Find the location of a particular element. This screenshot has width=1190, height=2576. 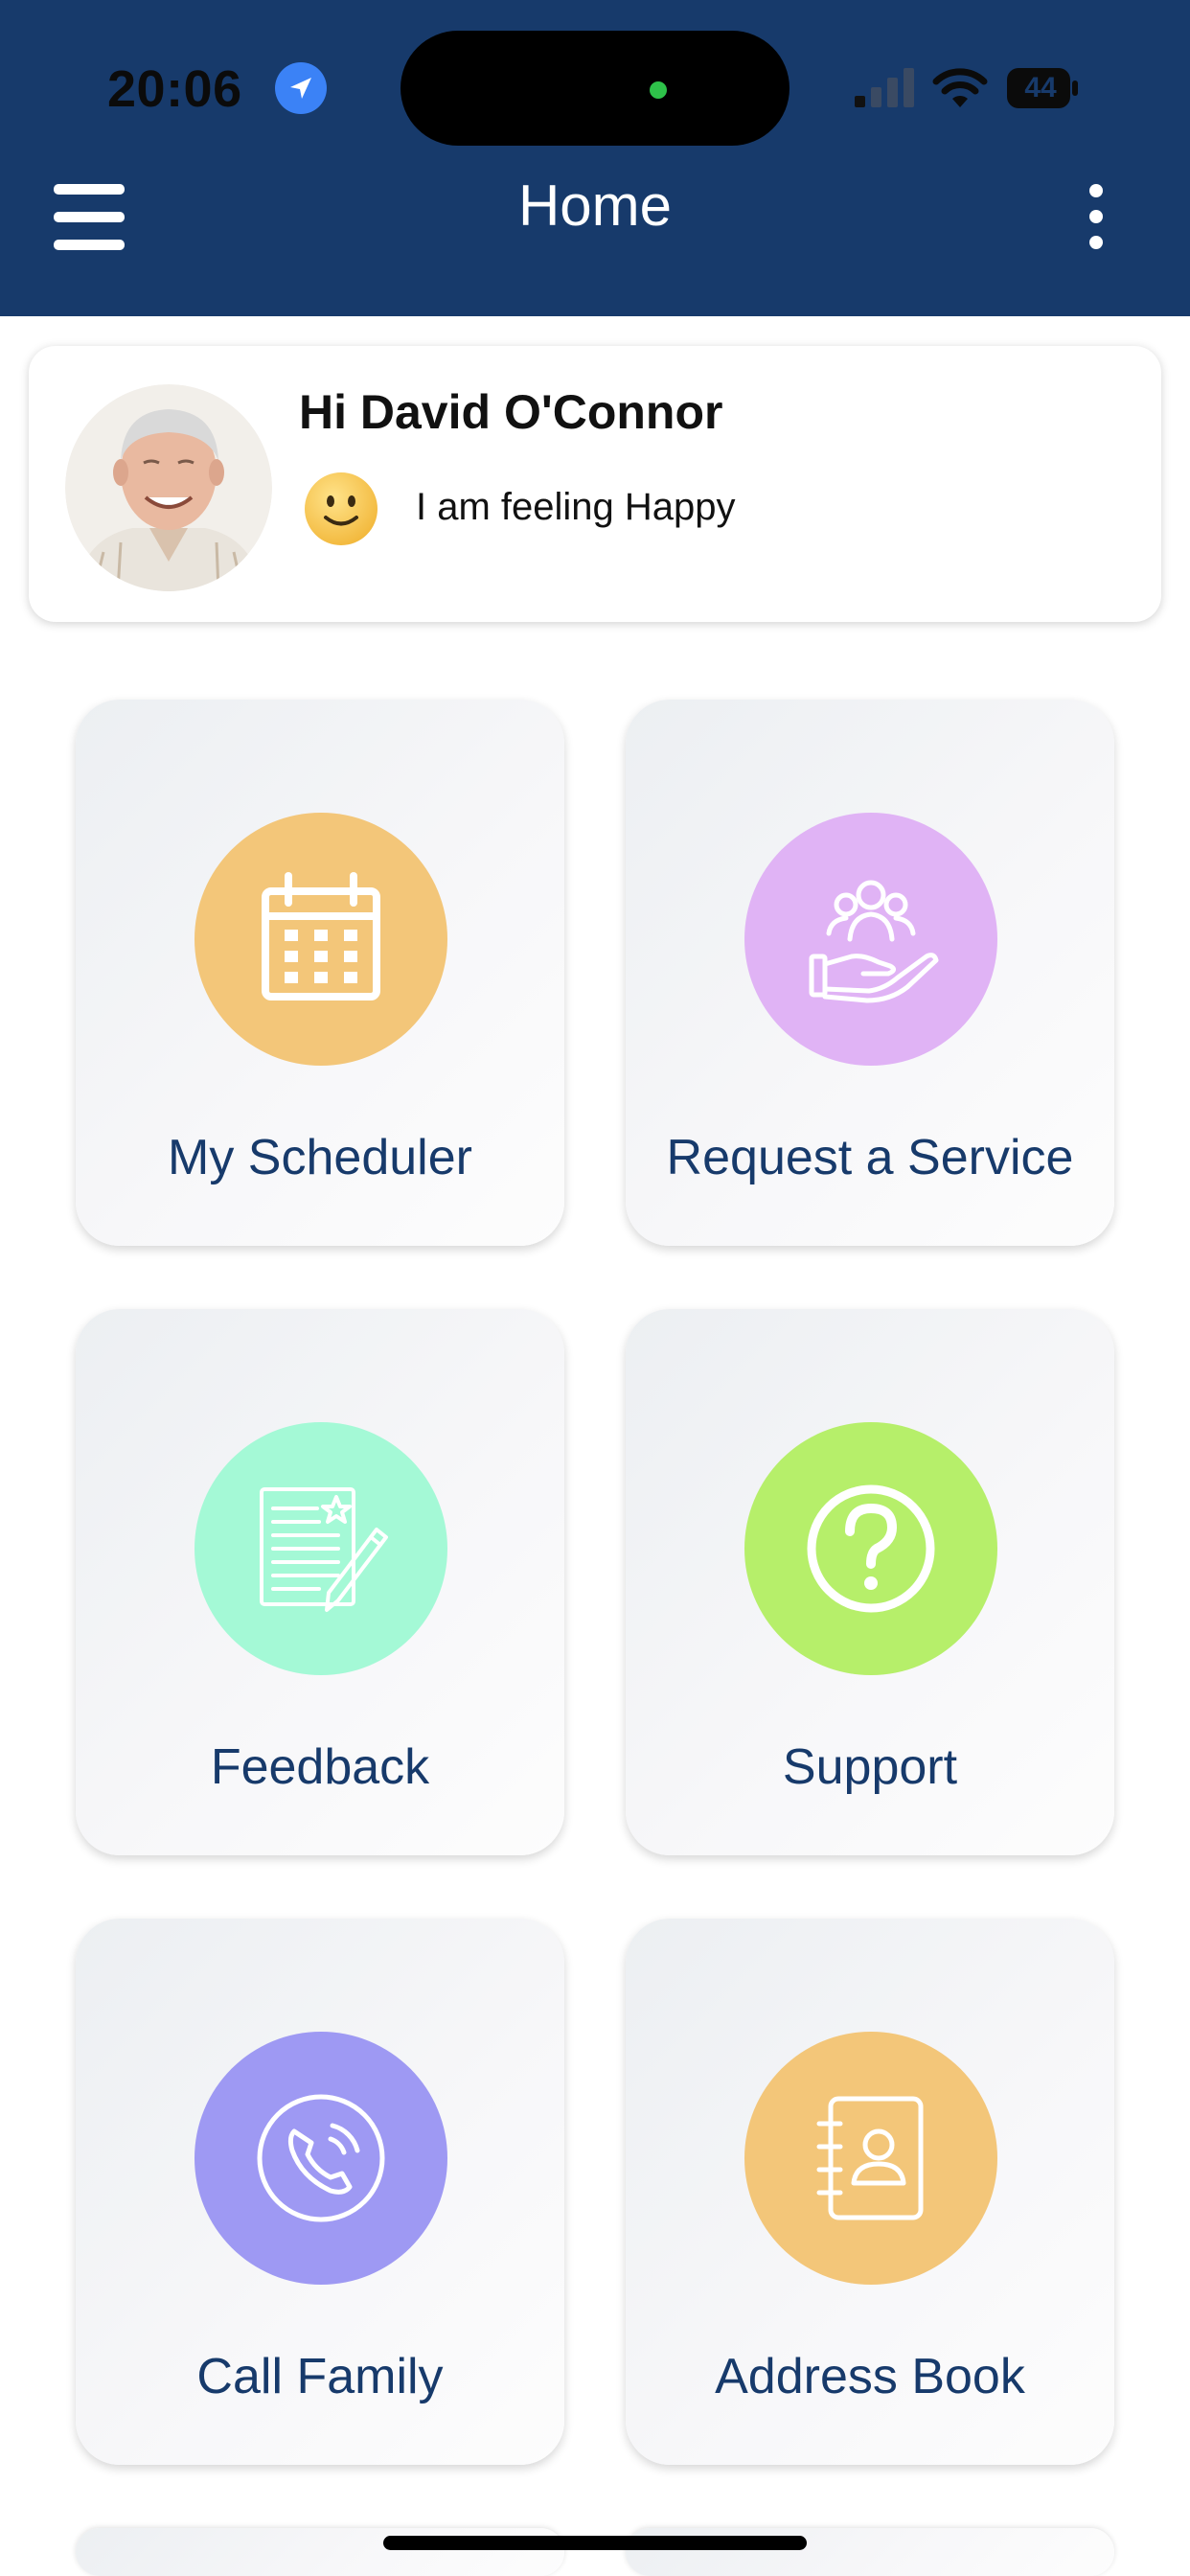

avatar is located at coordinates (168, 487).